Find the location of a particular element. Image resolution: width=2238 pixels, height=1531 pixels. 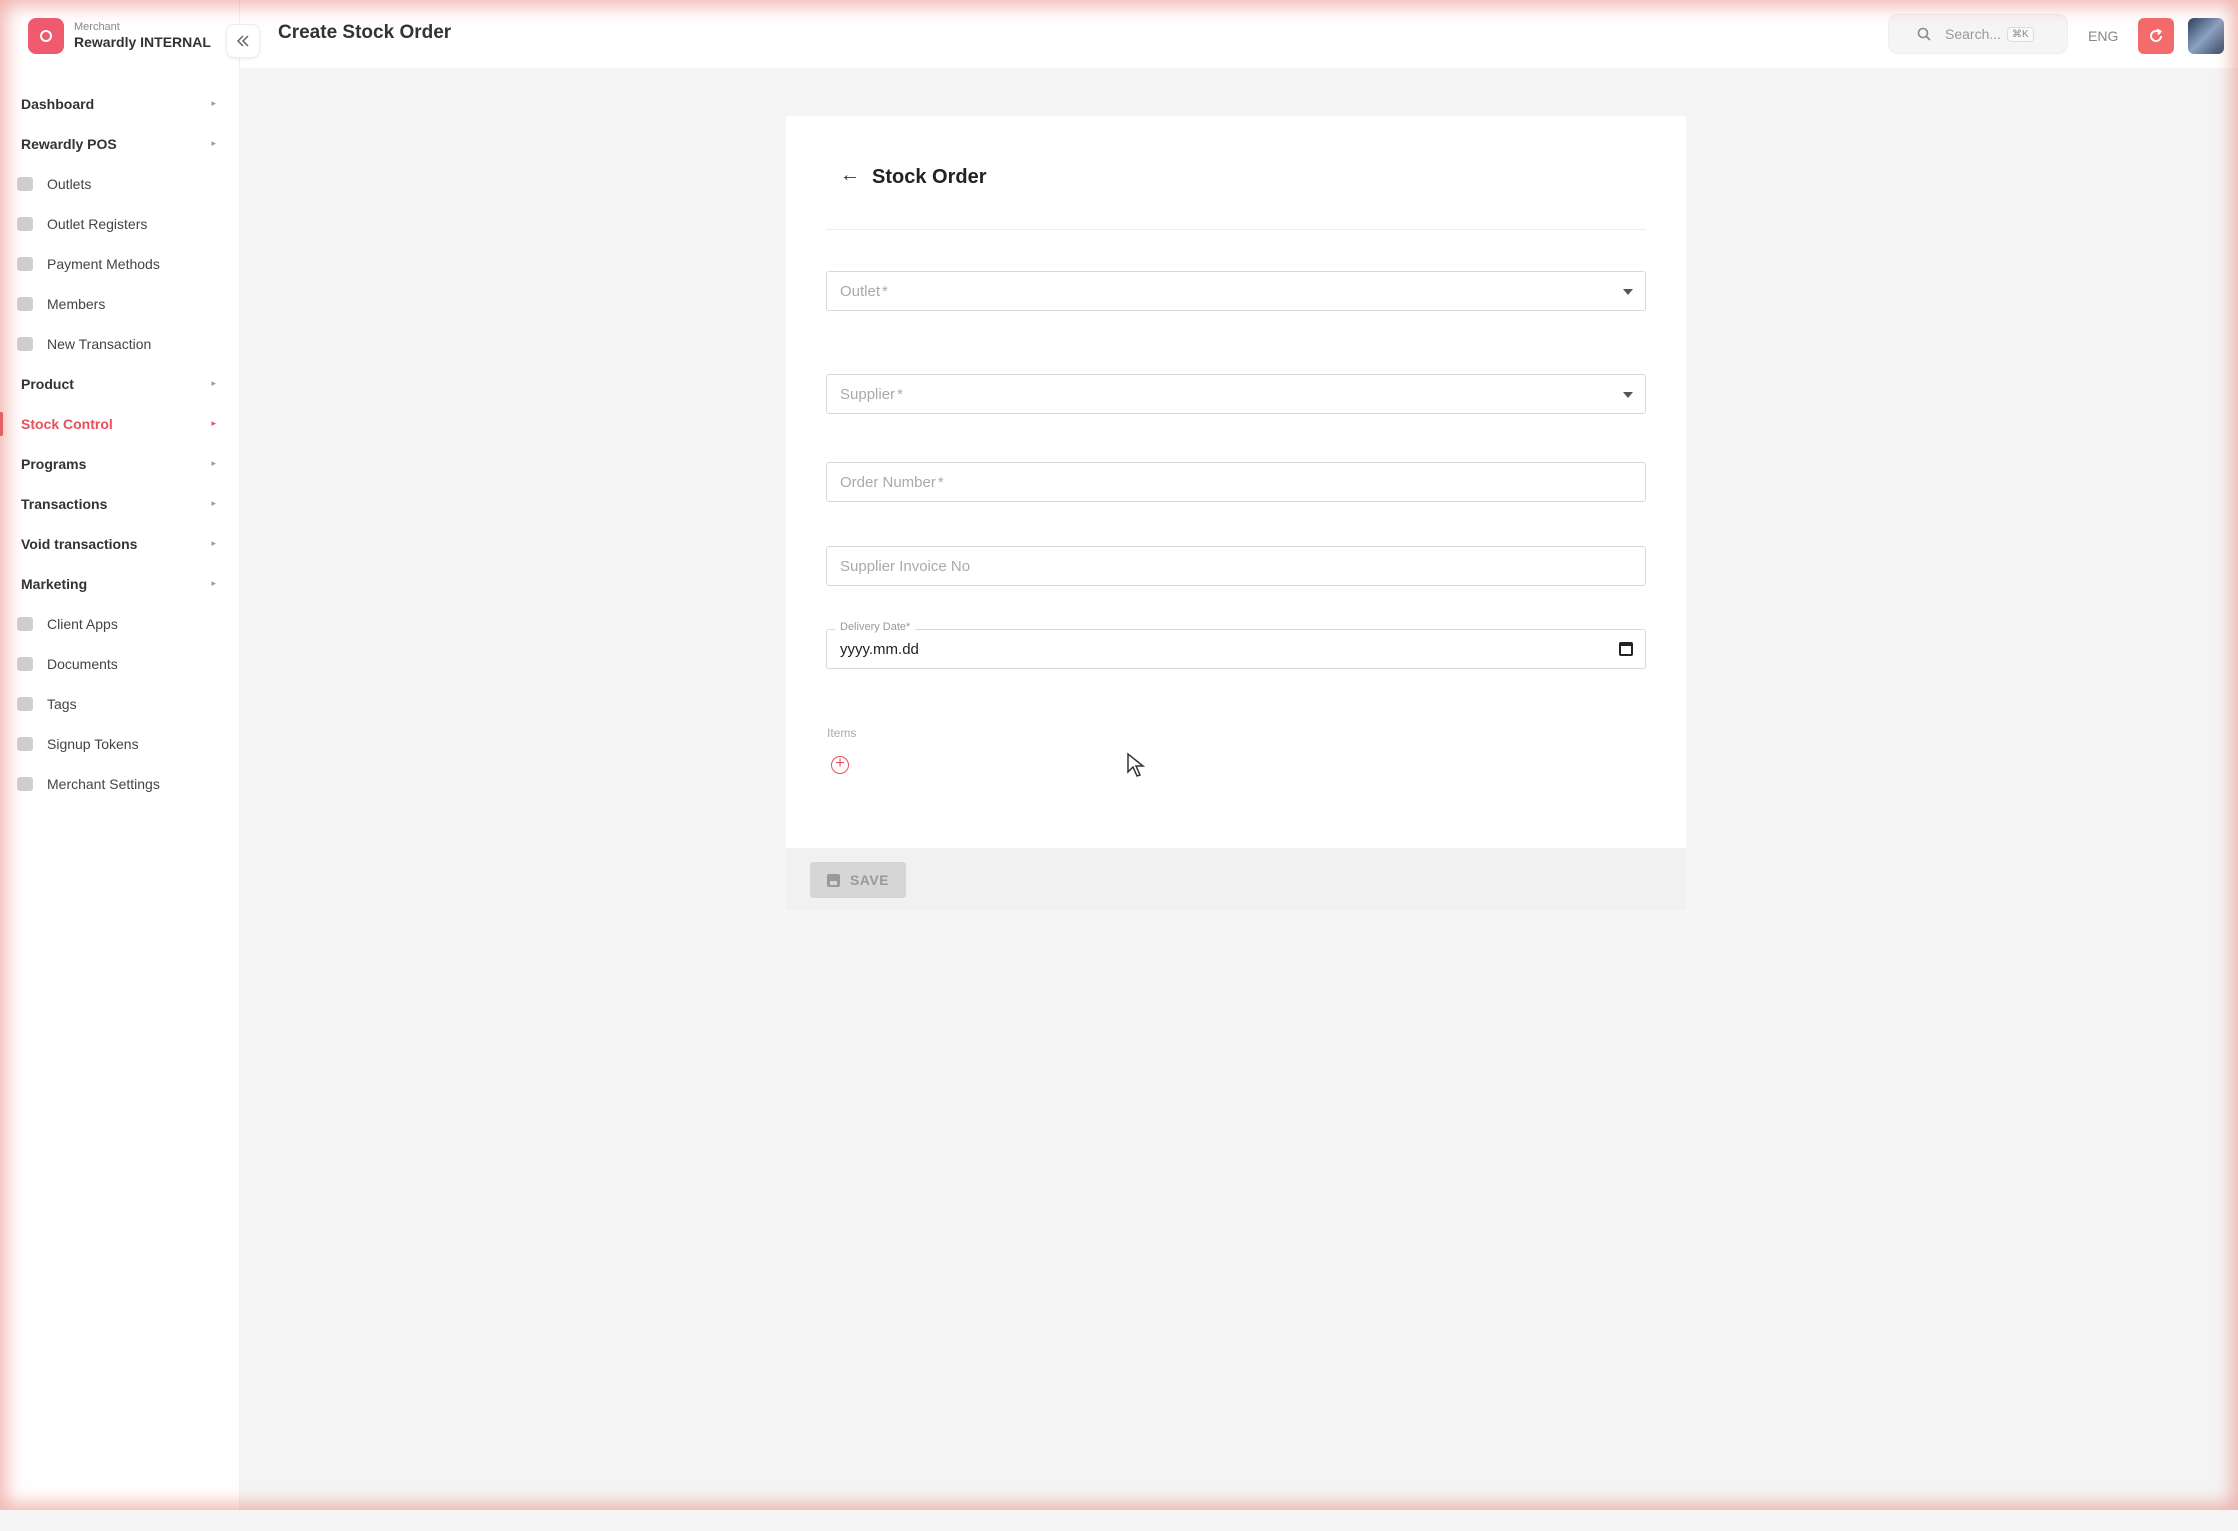

order-number-label: Order Number is located at coordinates (888, 482).